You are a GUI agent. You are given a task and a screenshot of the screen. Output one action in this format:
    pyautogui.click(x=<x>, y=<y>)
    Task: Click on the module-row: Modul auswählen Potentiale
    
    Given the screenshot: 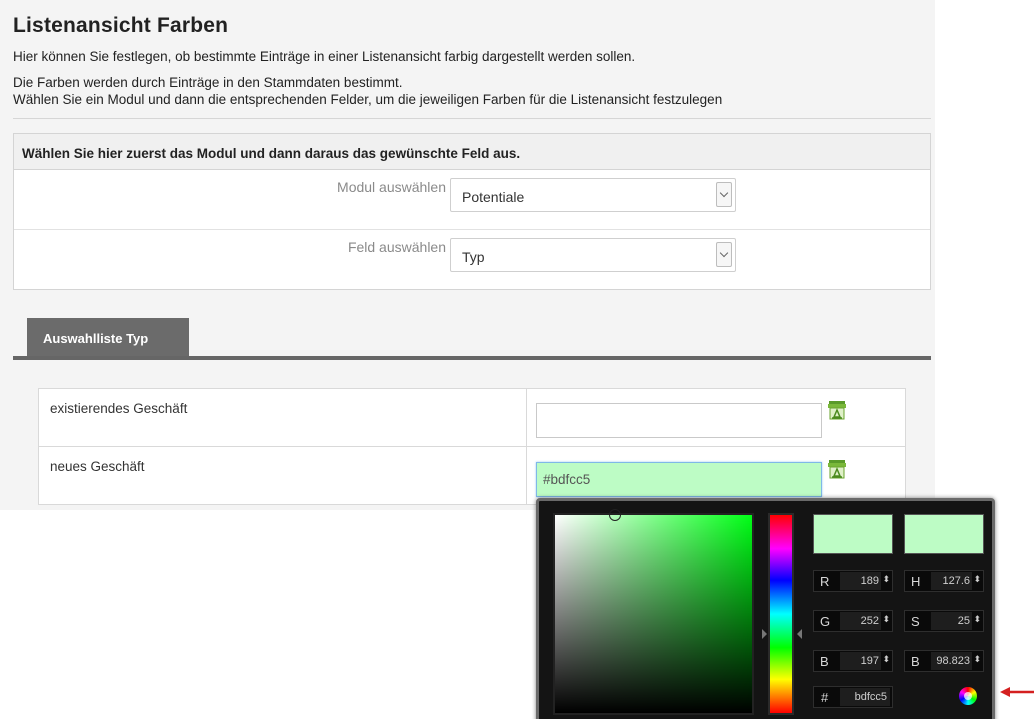 What is the action you would take?
    pyautogui.click(x=472, y=200)
    